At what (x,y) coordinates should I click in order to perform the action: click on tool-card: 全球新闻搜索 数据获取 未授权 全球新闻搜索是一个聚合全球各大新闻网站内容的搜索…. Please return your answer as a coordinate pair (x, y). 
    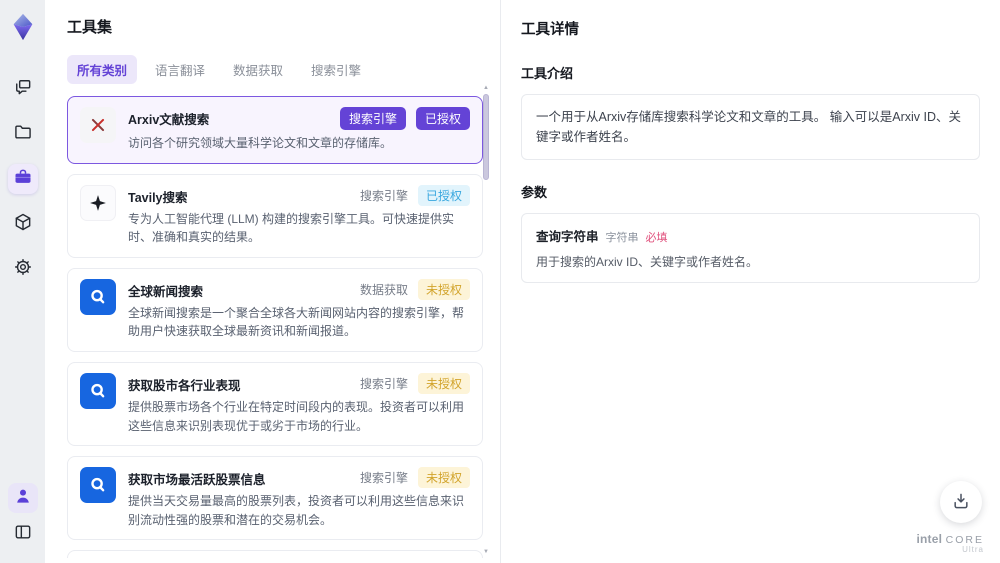
    Looking at the image, I should click on (275, 309).